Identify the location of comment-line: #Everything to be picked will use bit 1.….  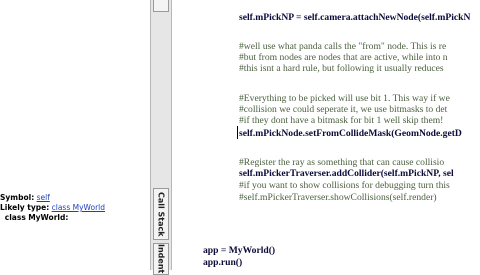
(344, 98).